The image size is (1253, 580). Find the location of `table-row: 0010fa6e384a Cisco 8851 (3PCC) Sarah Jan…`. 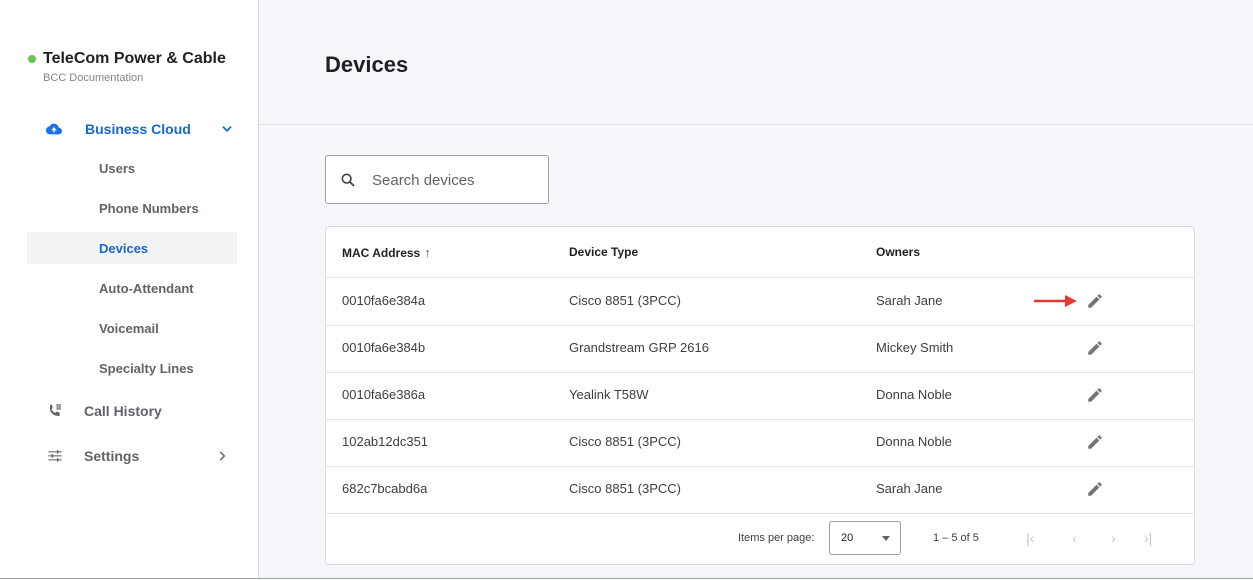

table-row: 0010fa6e384a Cisco 8851 (3PCC) Sarah Jan… is located at coordinates (760, 302).